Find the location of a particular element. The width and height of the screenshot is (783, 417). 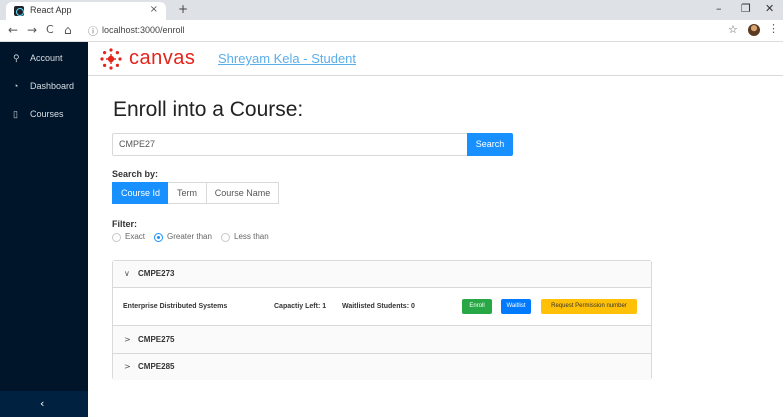

search-by-course-name: Course Name is located at coordinates (242, 193).